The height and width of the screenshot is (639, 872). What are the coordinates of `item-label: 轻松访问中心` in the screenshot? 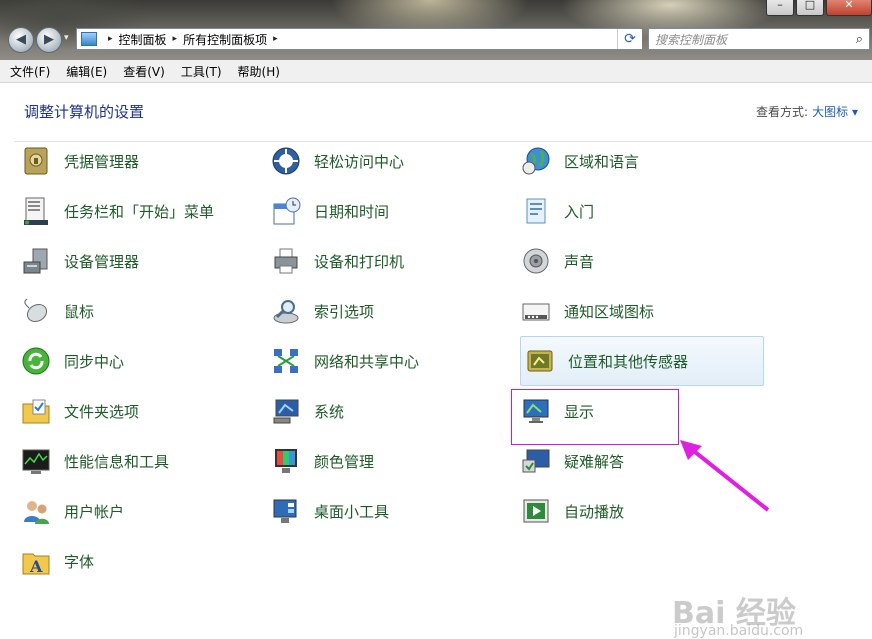 It's located at (359, 161).